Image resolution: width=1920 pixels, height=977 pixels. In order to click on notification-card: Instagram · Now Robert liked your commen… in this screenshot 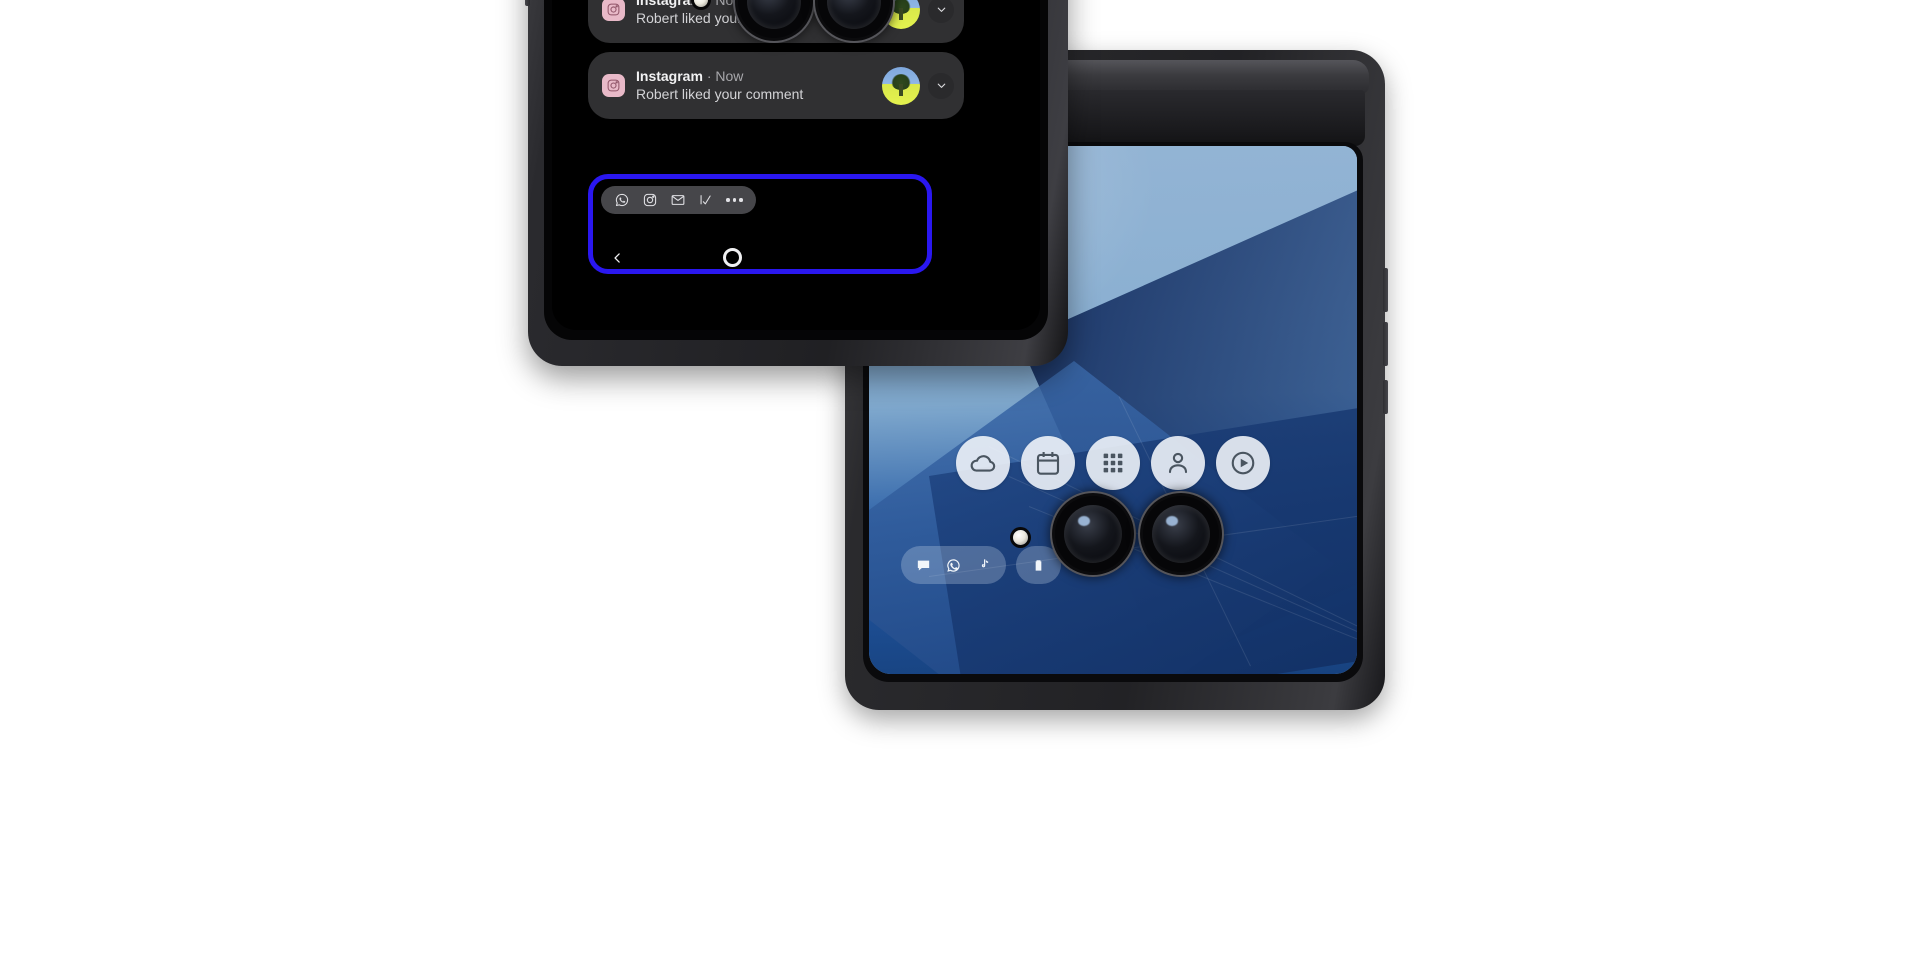, I will do `click(776, 85)`.